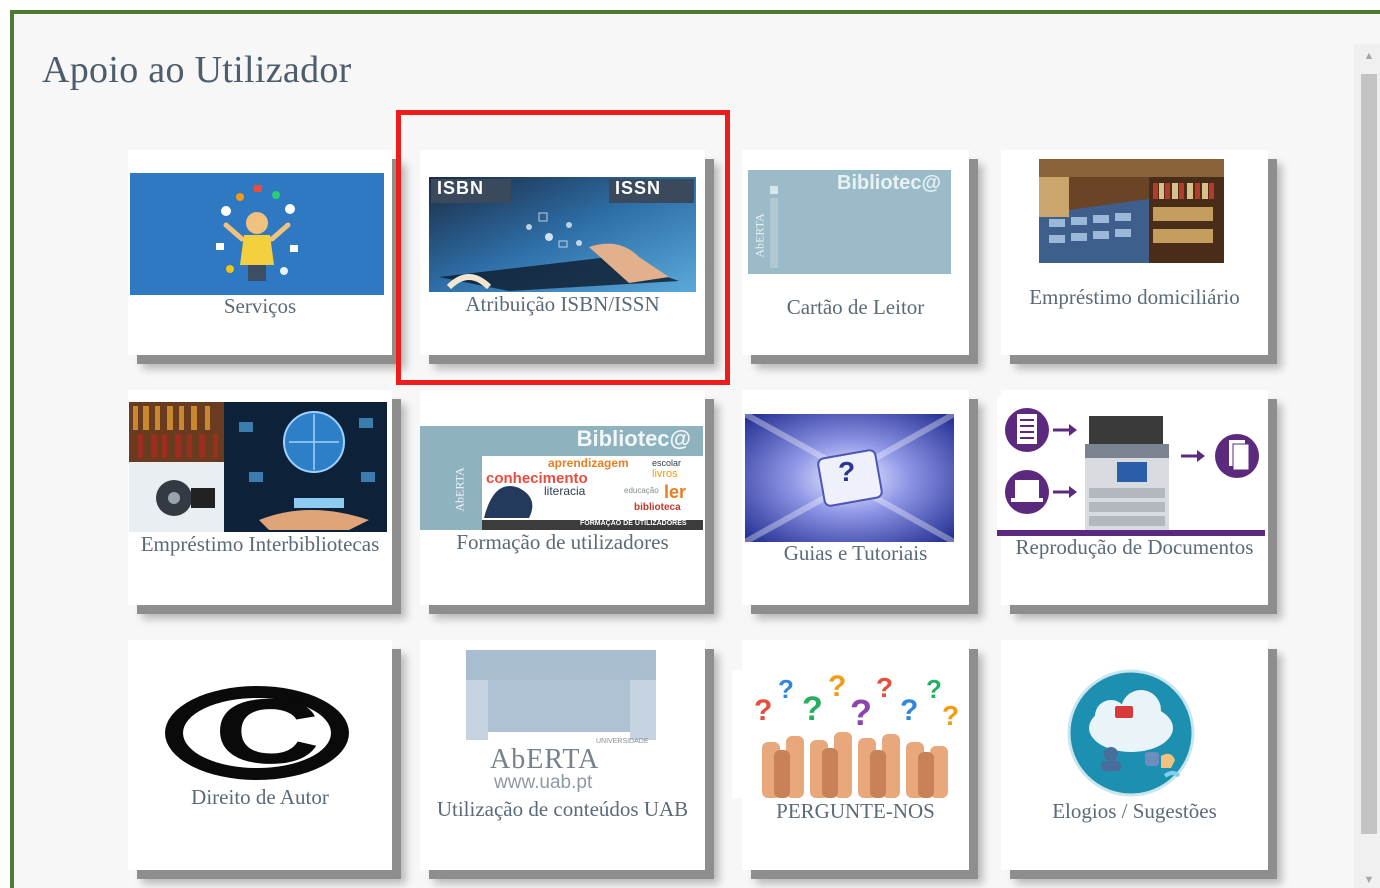 The height and width of the screenshot is (888, 1380). Describe the element at coordinates (1367, 56) in the screenshot. I see `scroll-up-icon: ▲` at that location.